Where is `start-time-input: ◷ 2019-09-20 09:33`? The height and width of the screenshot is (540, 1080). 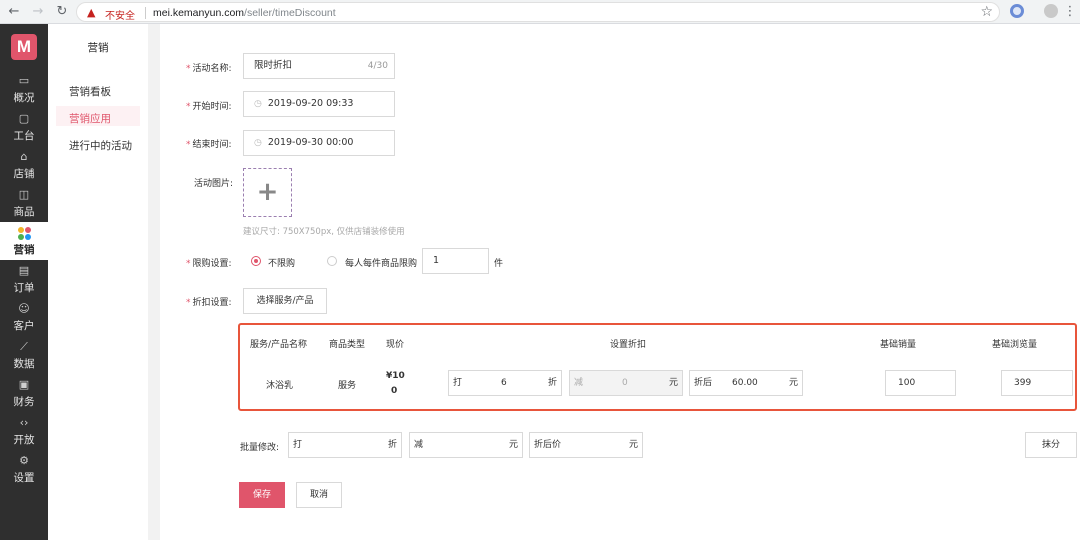 start-time-input: ◷ 2019-09-20 09:33 is located at coordinates (319, 104).